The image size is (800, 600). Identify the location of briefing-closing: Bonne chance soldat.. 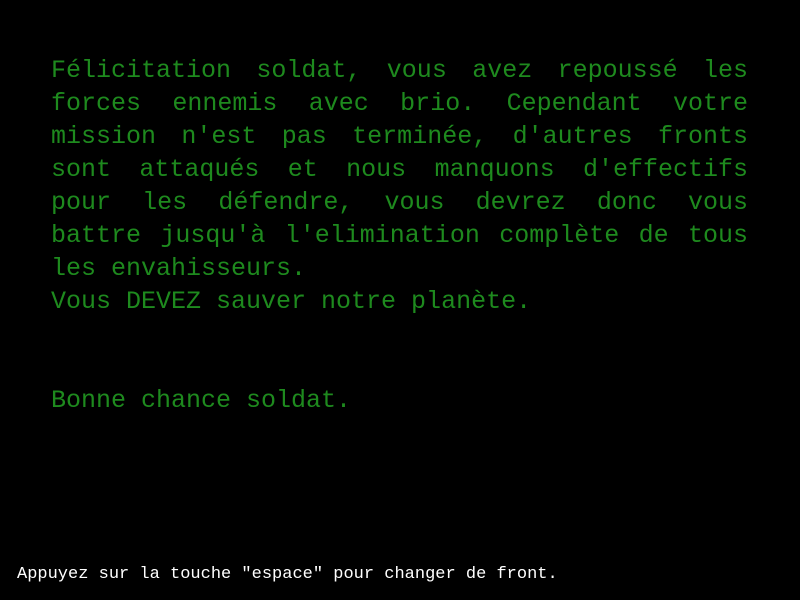
(201, 400).